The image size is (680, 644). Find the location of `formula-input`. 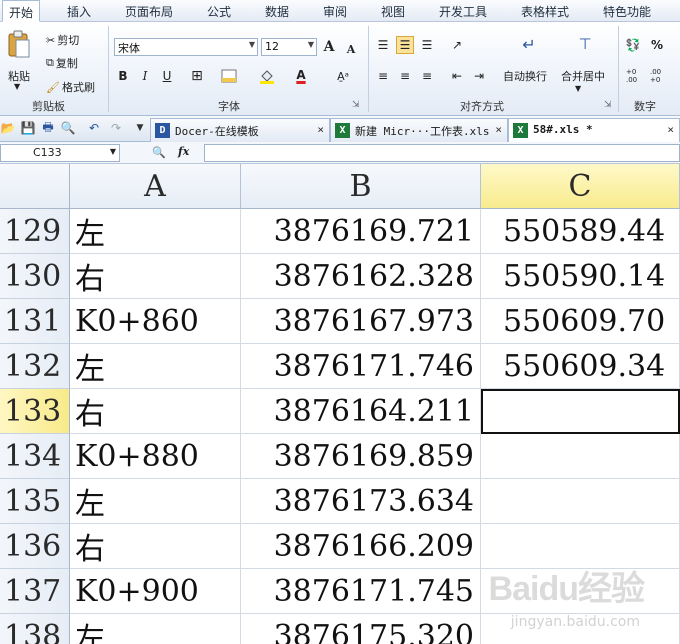

formula-input is located at coordinates (442, 153).